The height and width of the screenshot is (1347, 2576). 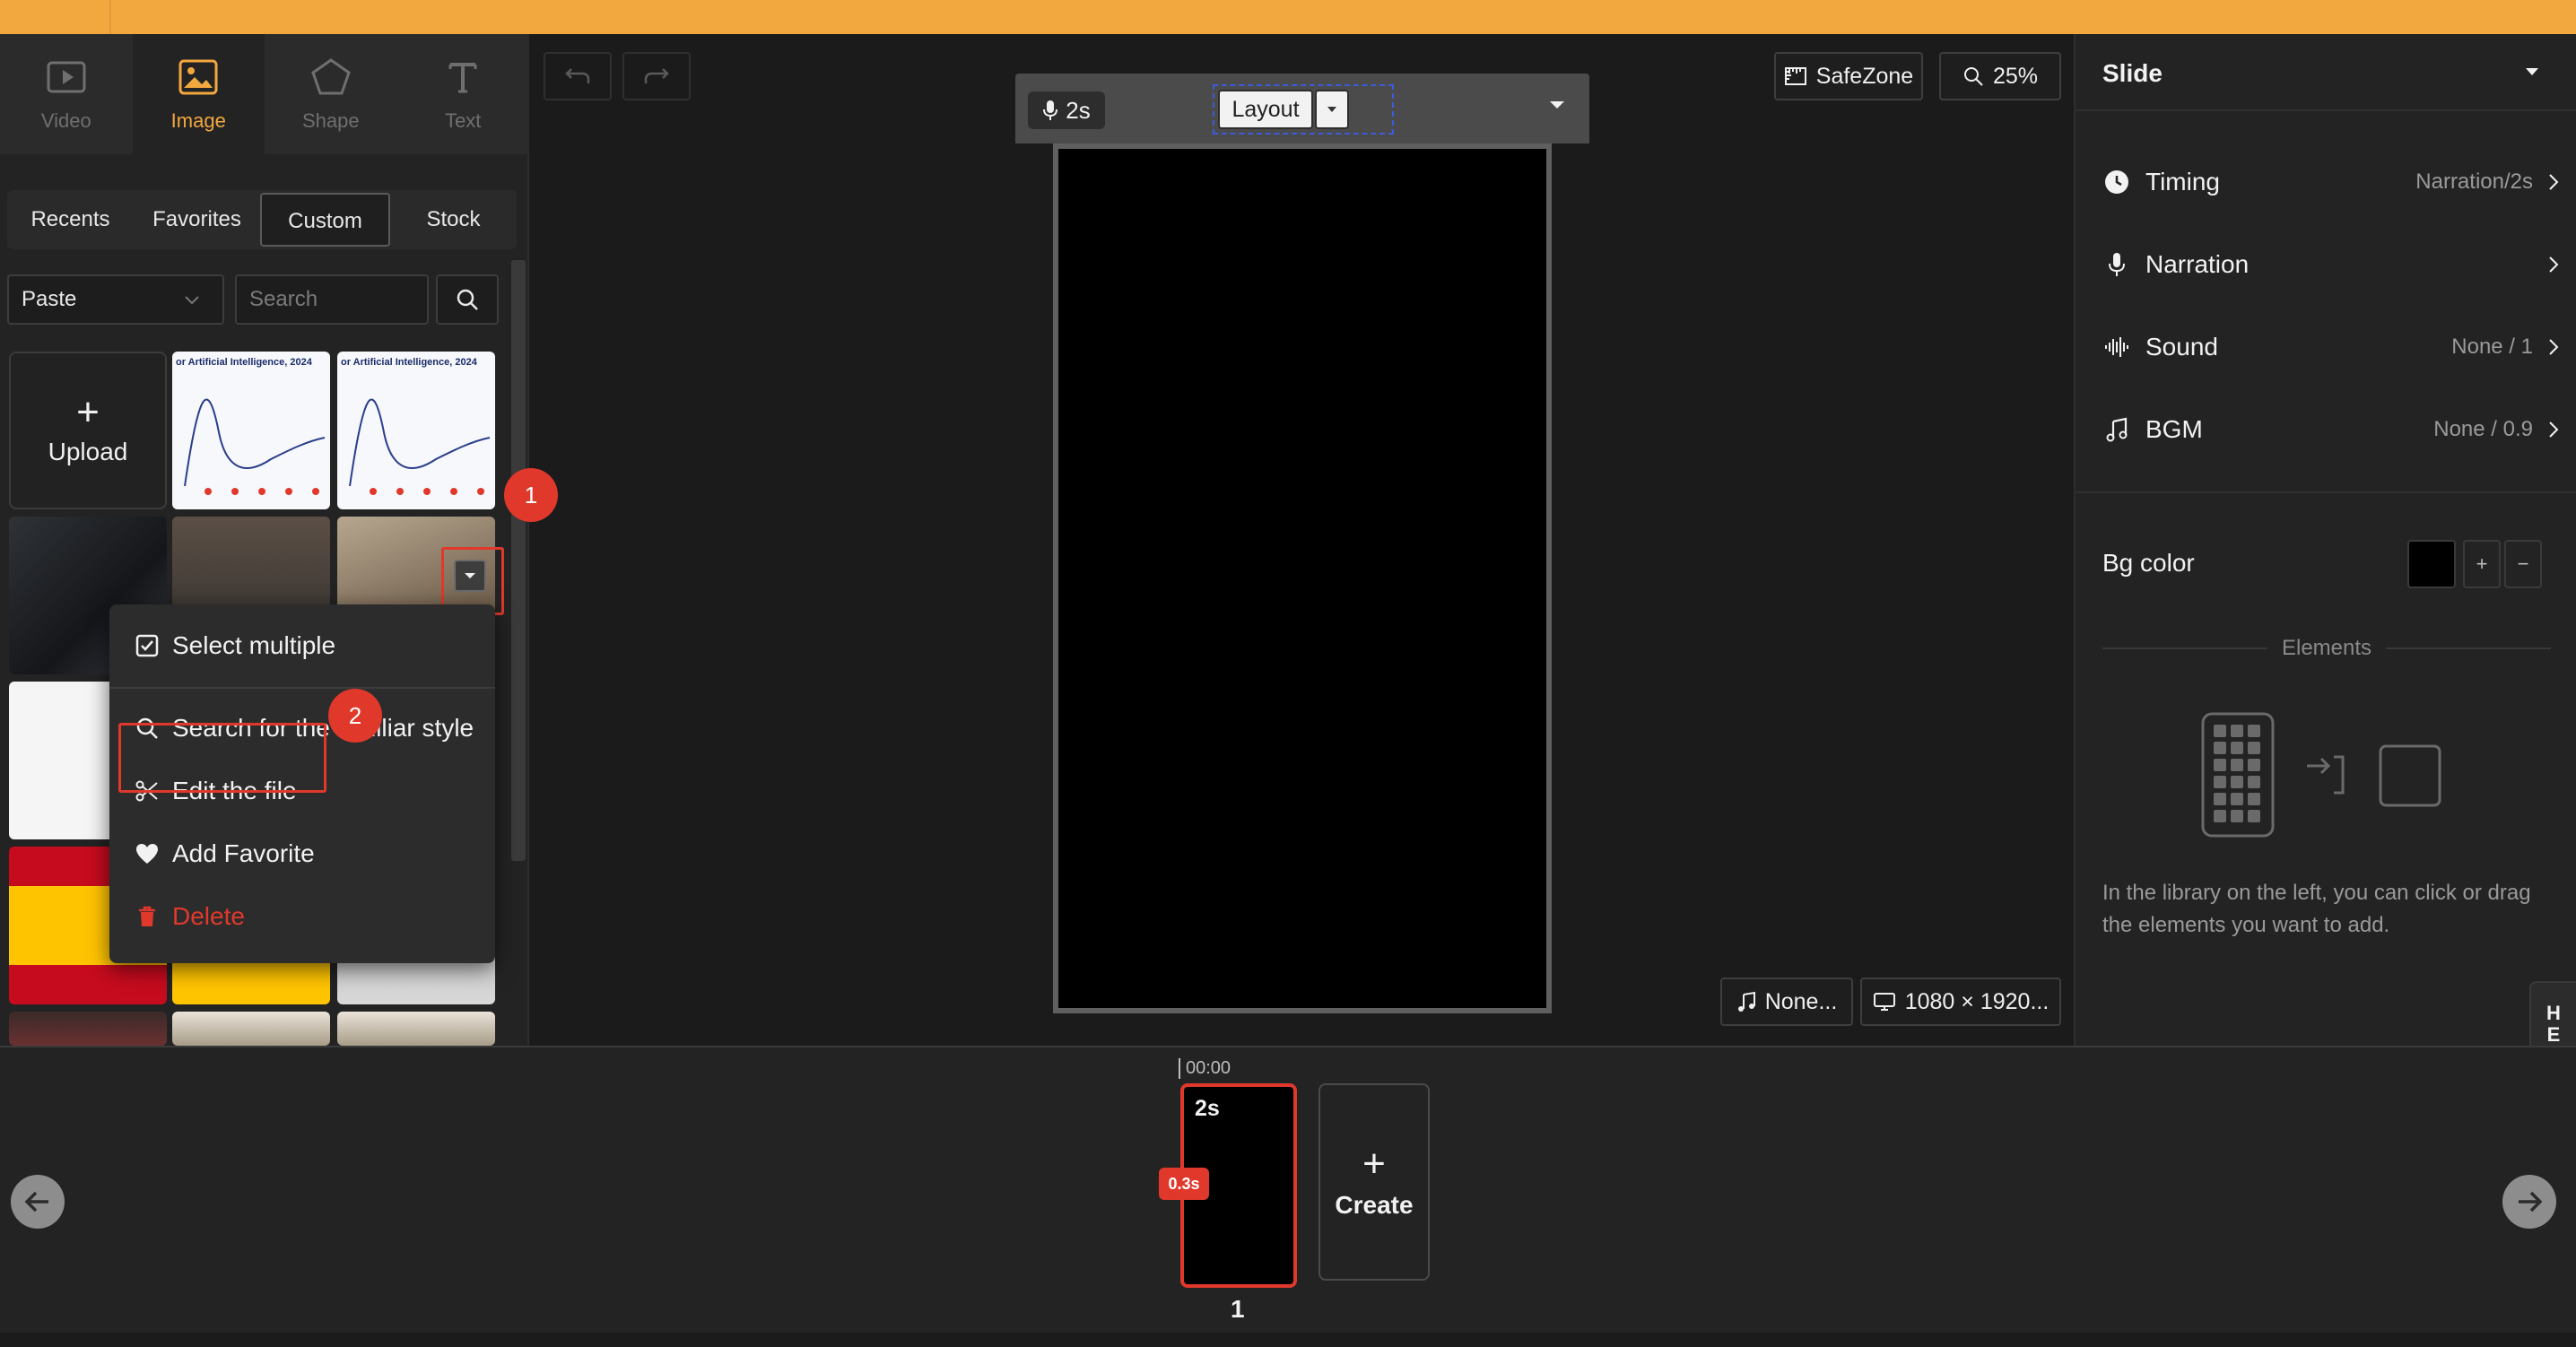 I want to click on safezone-button: SafeZone, so click(x=1848, y=76).